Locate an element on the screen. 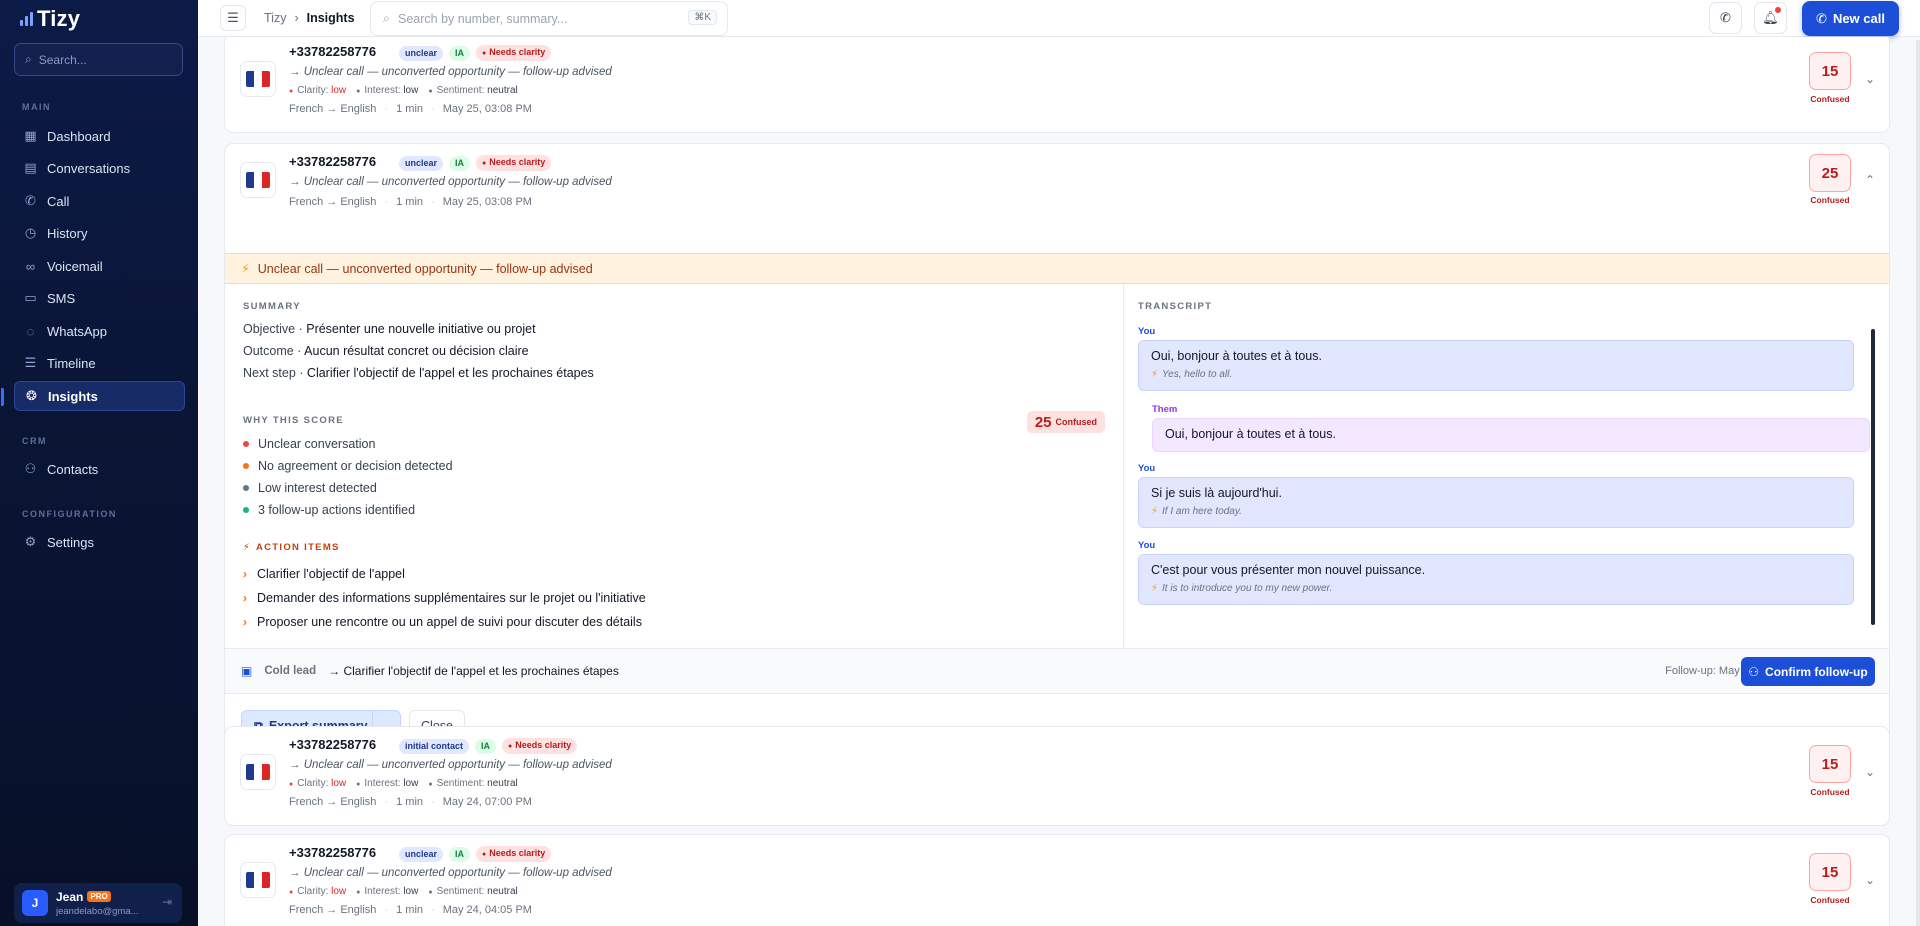 This screenshot has height=926, width=1920. tag: unclear is located at coordinates (421, 53).